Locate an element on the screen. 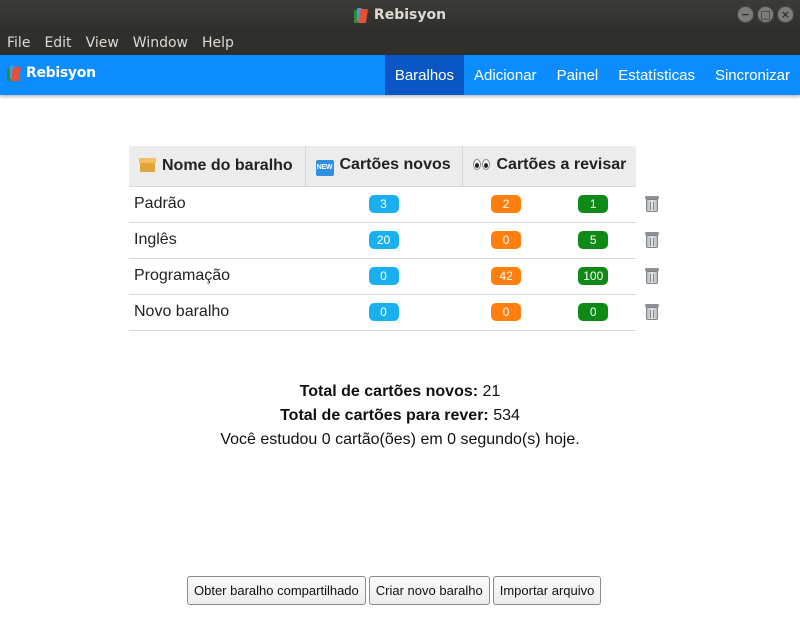 This screenshot has height=630, width=800. deck-name: Inglês is located at coordinates (217, 240).